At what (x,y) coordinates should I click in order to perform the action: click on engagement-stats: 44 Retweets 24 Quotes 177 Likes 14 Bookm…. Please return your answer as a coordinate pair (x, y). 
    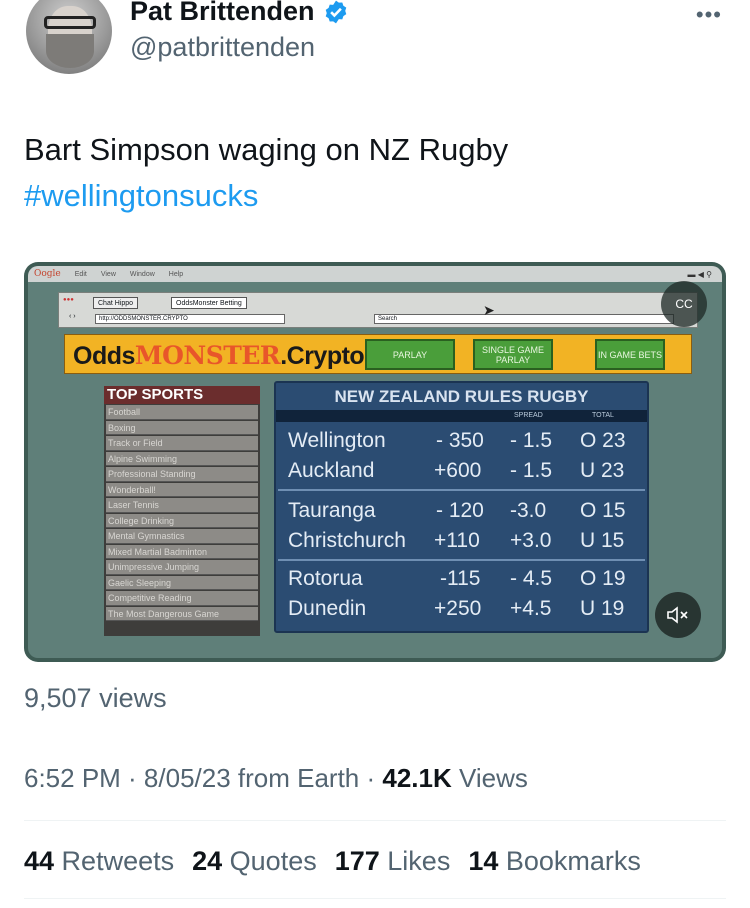
    Looking at the image, I should click on (332, 861).